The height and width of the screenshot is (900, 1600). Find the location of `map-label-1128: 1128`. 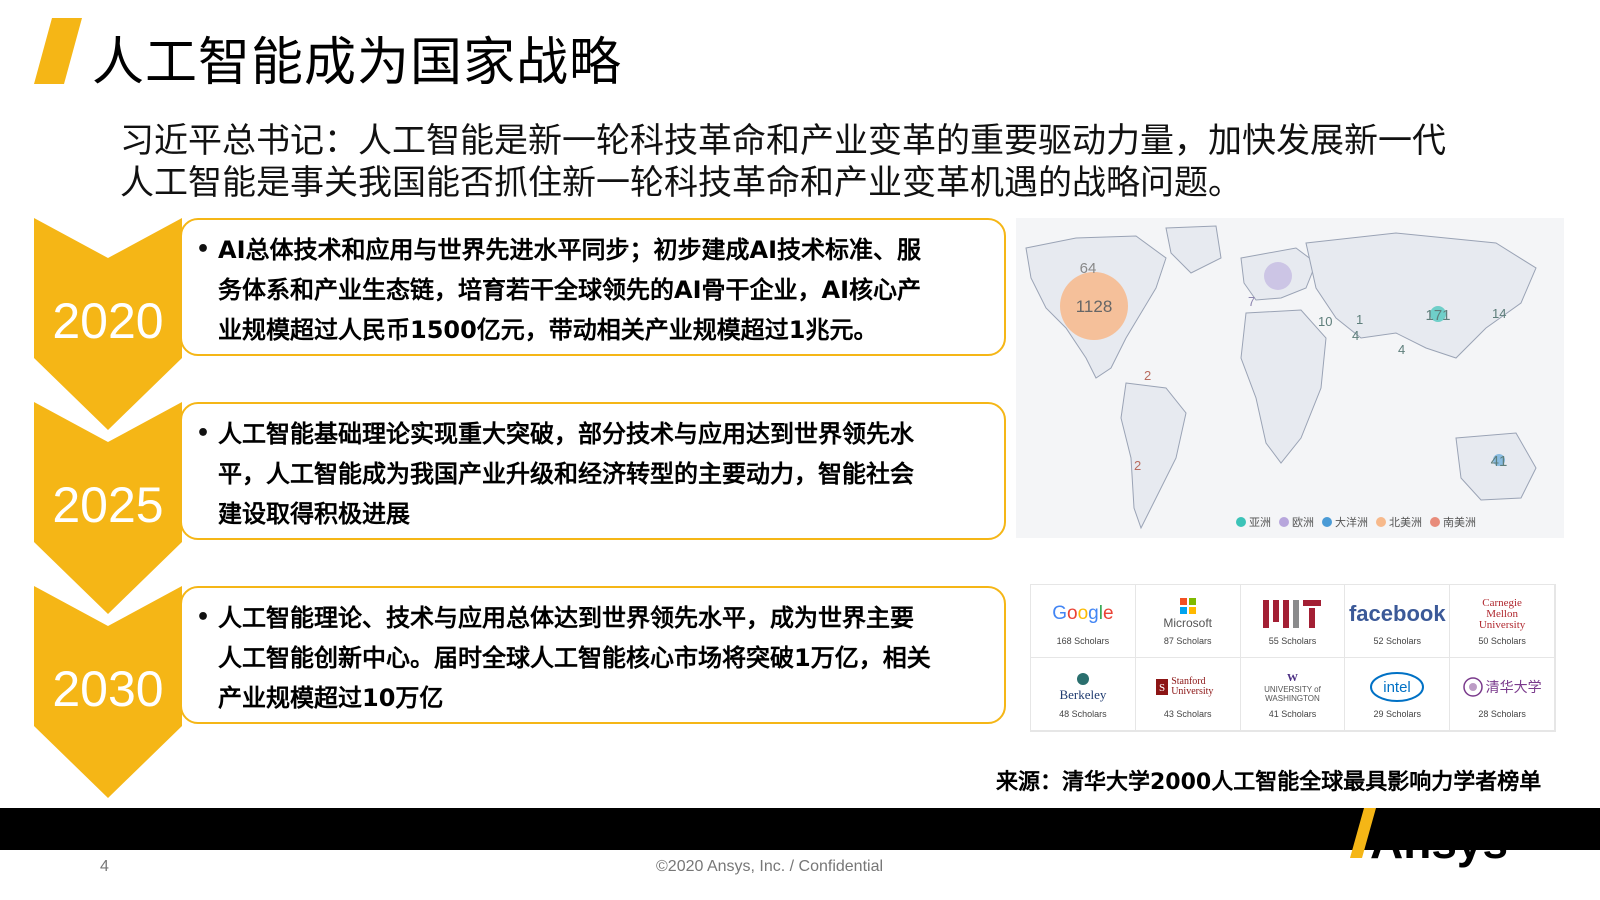

map-label-1128: 1128 is located at coordinates (1094, 306).